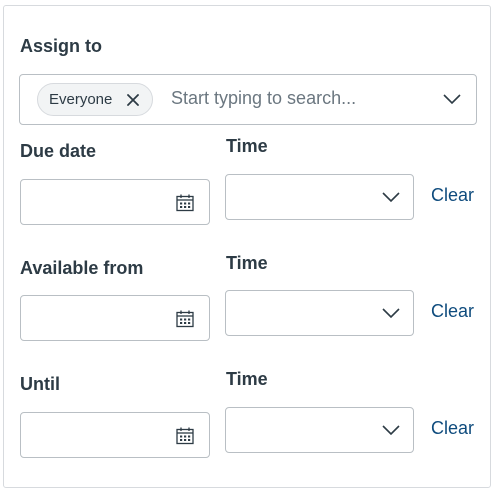  Describe the element at coordinates (452, 428) in the screenshot. I see `until-clear-button: Clear` at that location.